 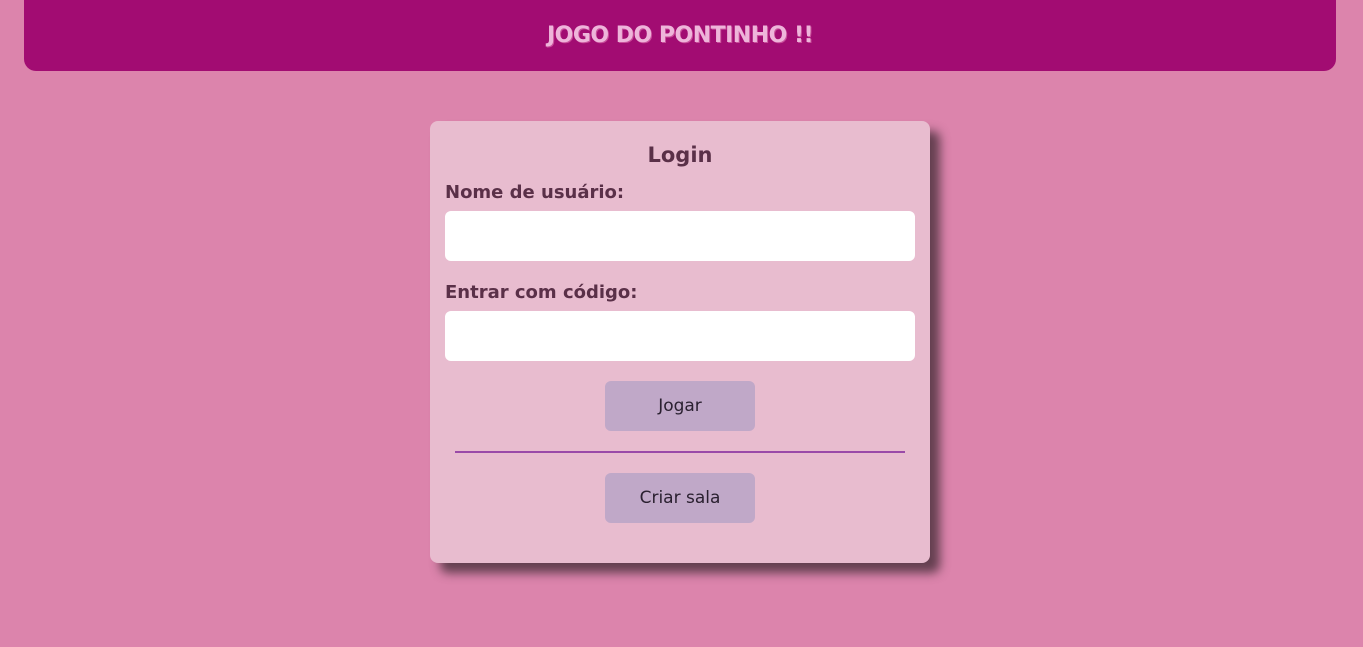 What do you see at coordinates (535, 192) in the screenshot?
I see `username-label: Nome de usuário:` at bounding box center [535, 192].